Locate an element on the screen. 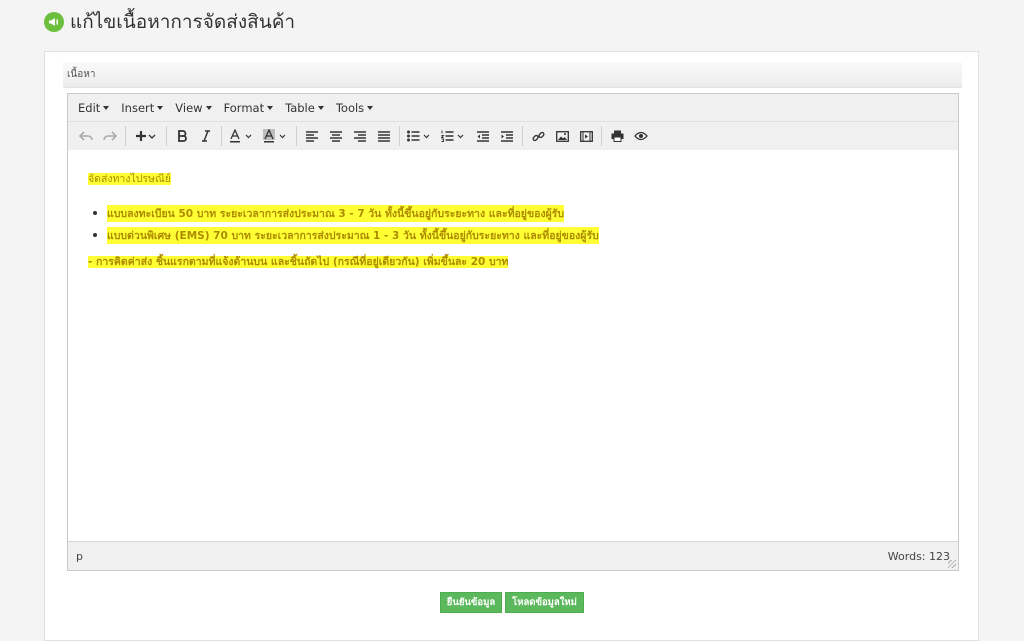 The height and width of the screenshot is (641, 1024). content-heading: จัดส่งทางไปรษณีย์ is located at coordinates (129, 179).